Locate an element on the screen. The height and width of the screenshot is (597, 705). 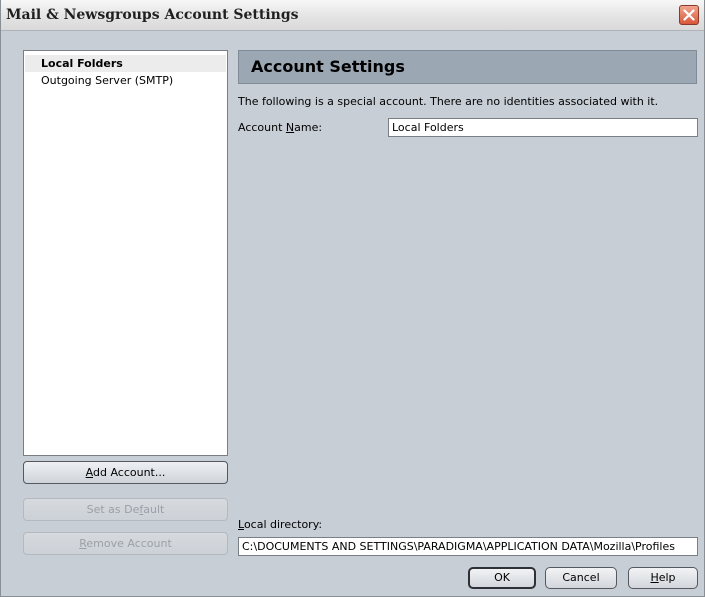
access-key: H is located at coordinates (654, 577).